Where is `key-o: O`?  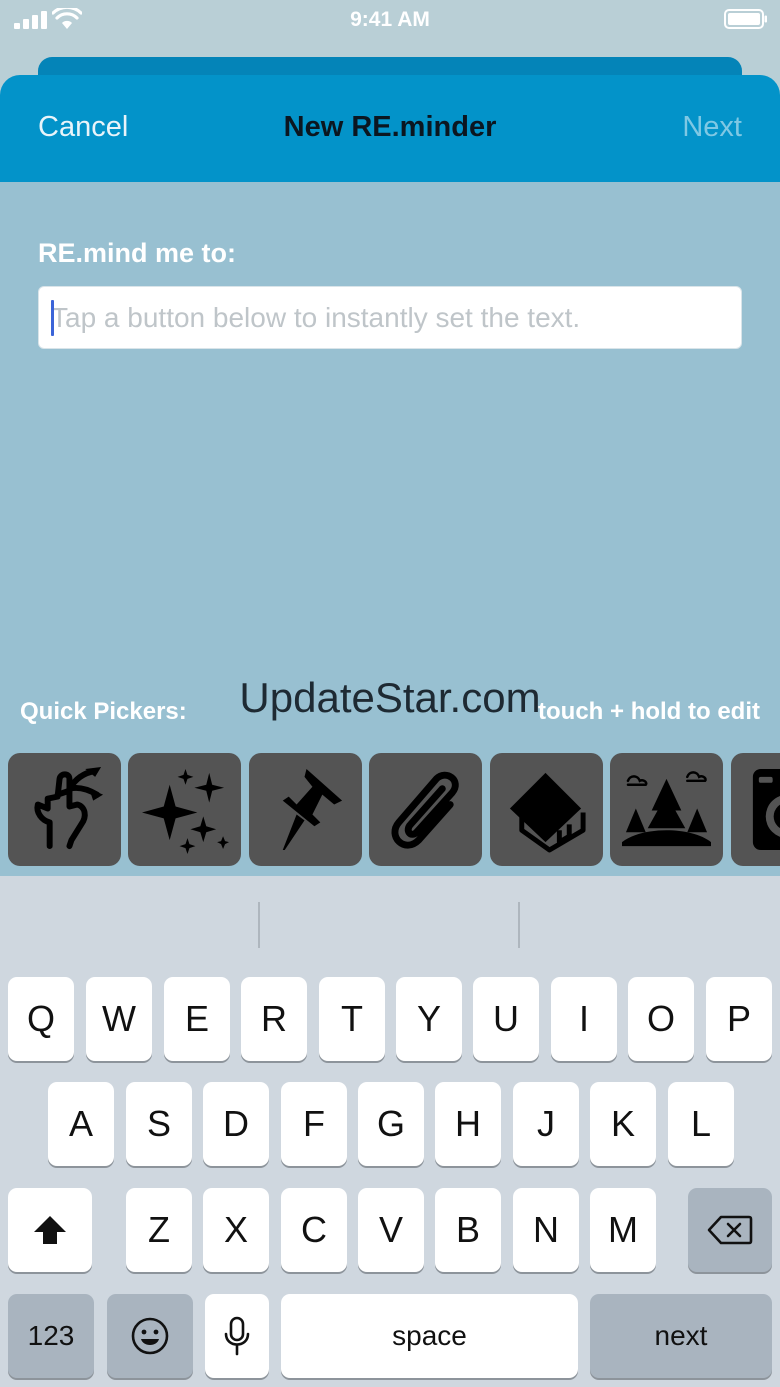 key-o: O is located at coordinates (661, 1019).